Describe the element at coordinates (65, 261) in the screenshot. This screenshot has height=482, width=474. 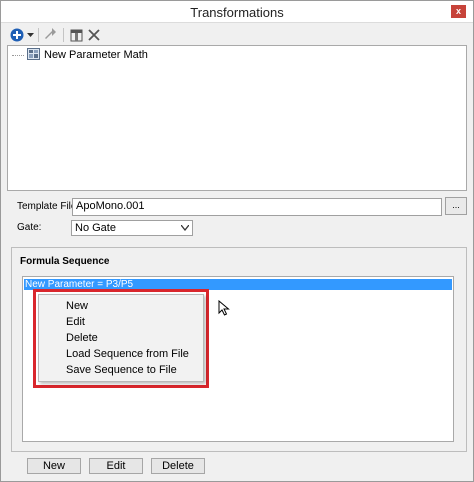
I see `formula-sequence-title: Formula Sequence` at that location.